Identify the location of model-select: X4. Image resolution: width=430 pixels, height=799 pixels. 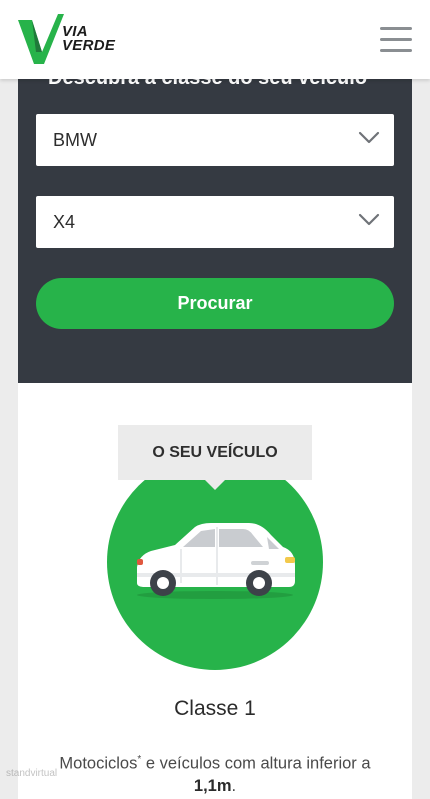
(215, 222).